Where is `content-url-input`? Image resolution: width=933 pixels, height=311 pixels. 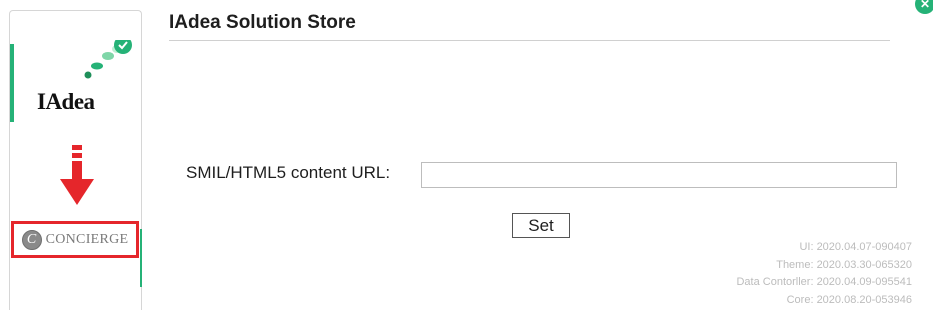
content-url-input is located at coordinates (659, 175).